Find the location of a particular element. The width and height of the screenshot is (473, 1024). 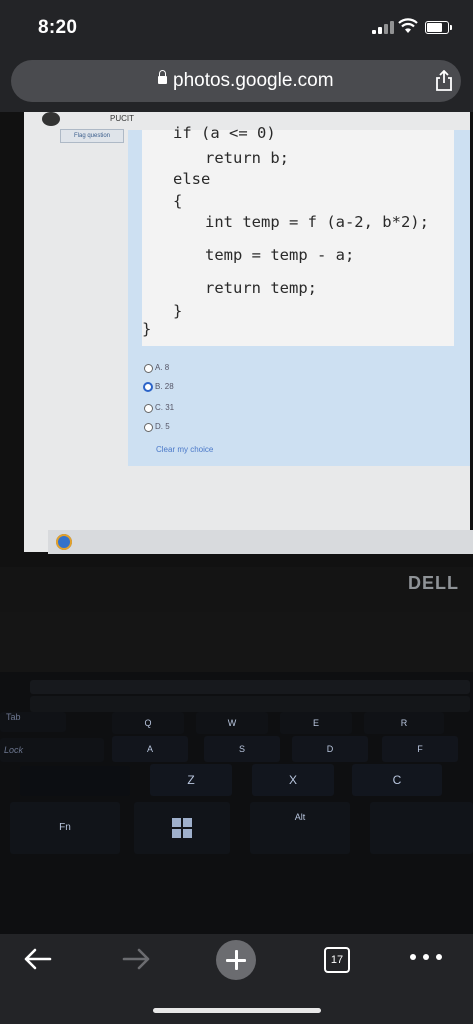

windows-key is located at coordinates (182, 828).